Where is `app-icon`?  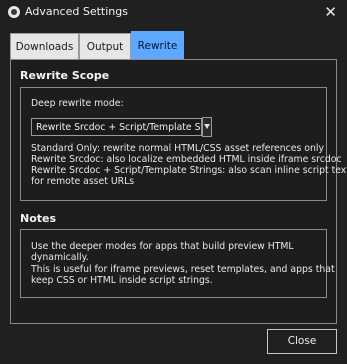
app-icon is located at coordinates (14, 12).